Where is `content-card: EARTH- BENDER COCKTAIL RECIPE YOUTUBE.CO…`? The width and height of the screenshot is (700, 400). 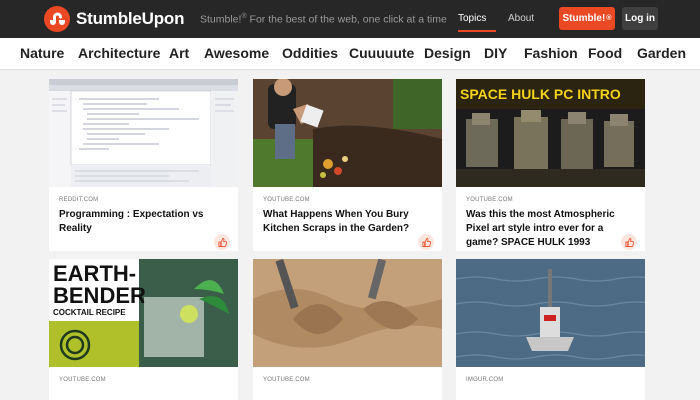
content-card: EARTH- BENDER COCKTAIL RECIPE YOUTUBE.CO… is located at coordinates (143, 329).